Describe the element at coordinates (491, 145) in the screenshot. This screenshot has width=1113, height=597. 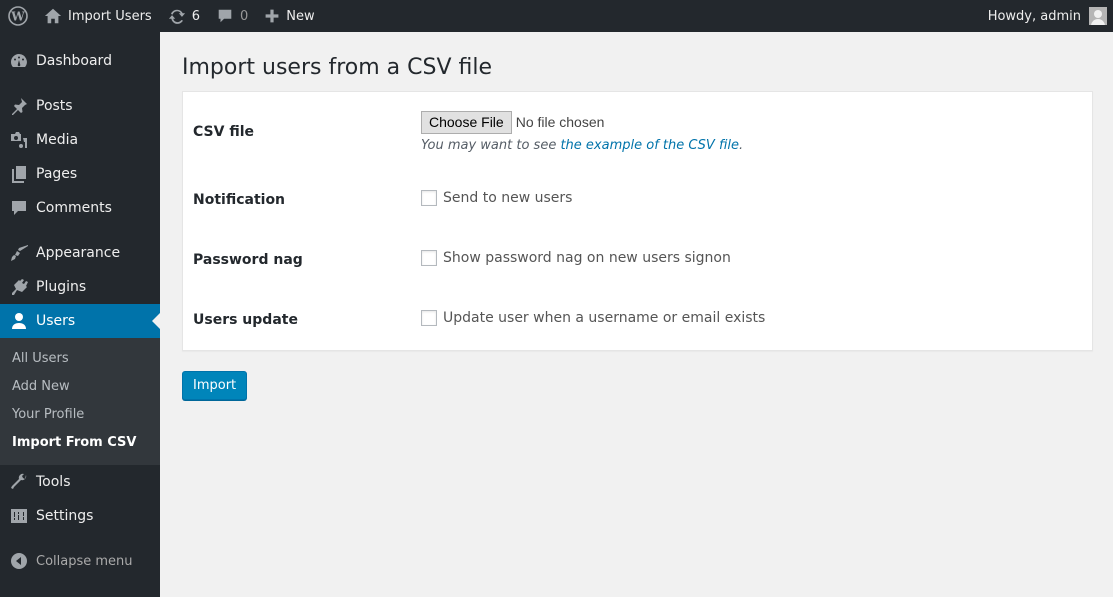
I see `description-text: You may want to see` at that location.